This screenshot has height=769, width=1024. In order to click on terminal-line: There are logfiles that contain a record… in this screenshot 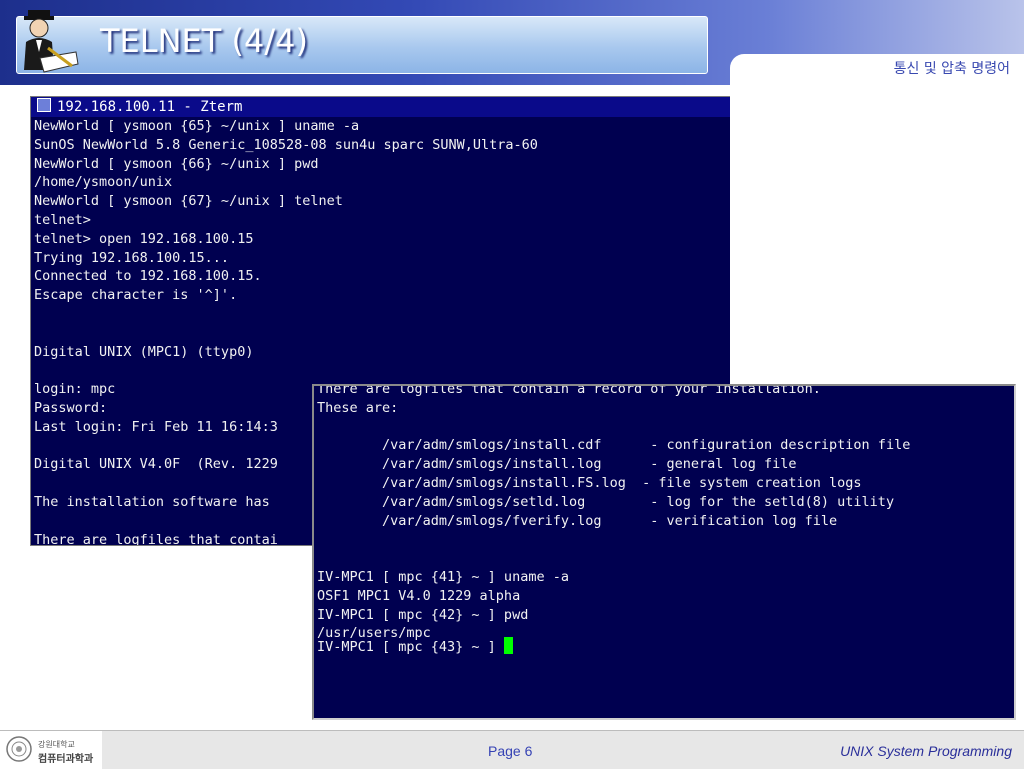, I will do `click(569, 390)`.